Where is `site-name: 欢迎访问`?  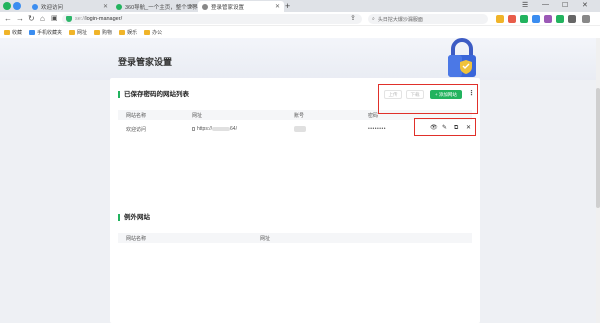 site-name: 欢迎访问 is located at coordinates (136, 130).